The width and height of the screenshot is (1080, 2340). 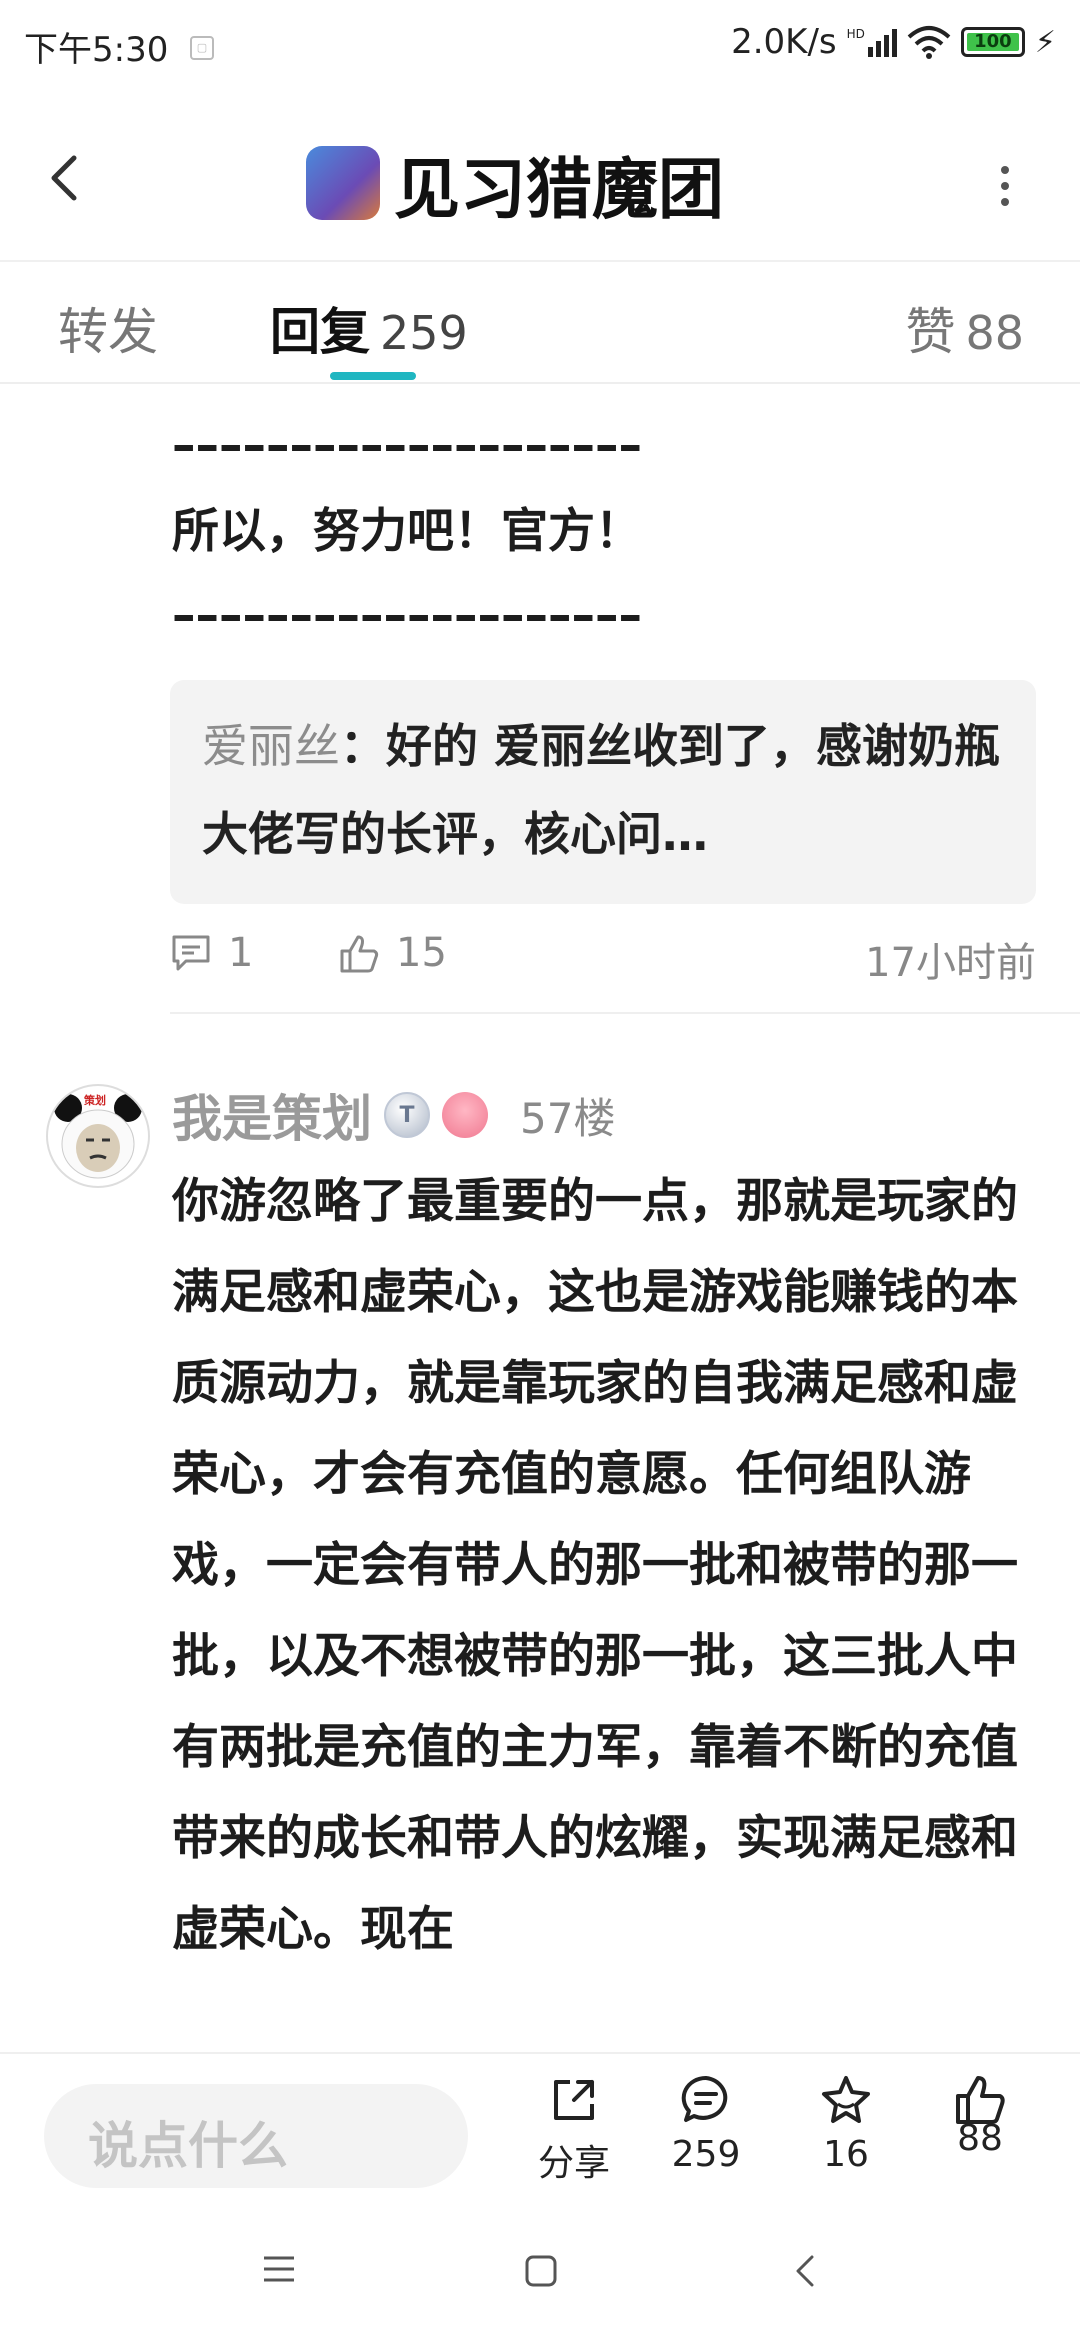 I want to click on chat-bubble-icon, so click(x=704, y=2098).